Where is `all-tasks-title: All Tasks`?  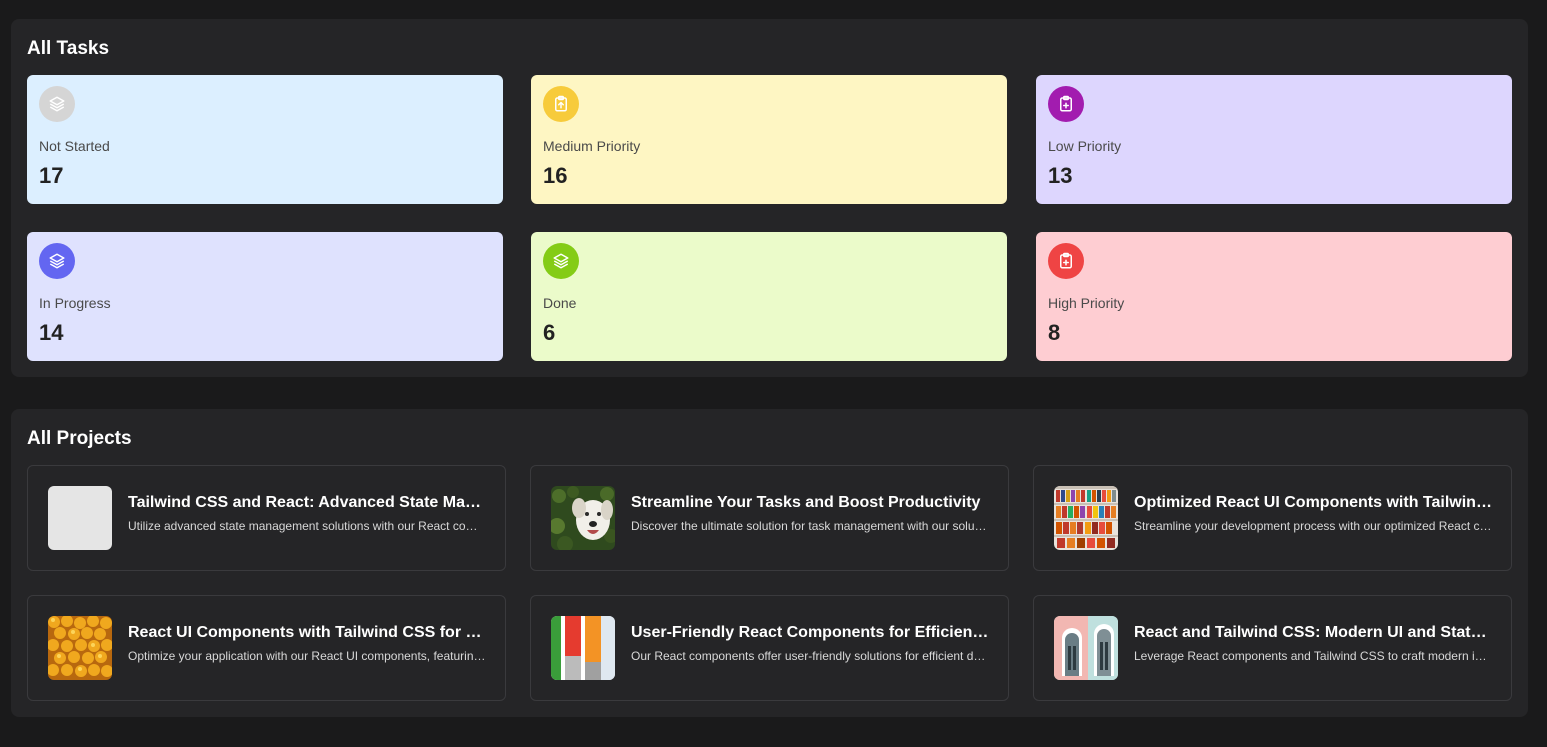 all-tasks-title: All Tasks is located at coordinates (68, 48).